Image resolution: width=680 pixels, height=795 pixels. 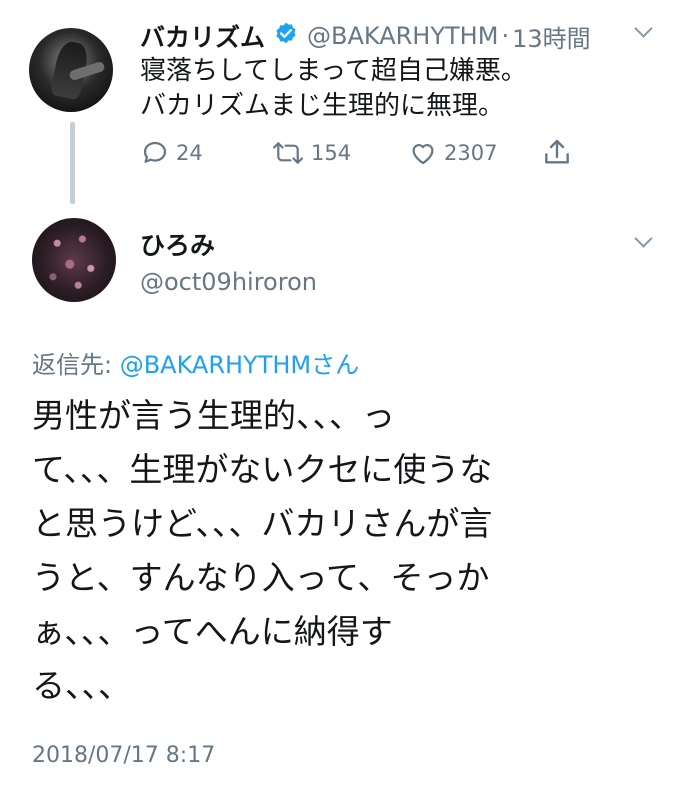 What do you see at coordinates (288, 153) in the screenshot?
I see `retweet-icon` at bounding box center [288, 153].